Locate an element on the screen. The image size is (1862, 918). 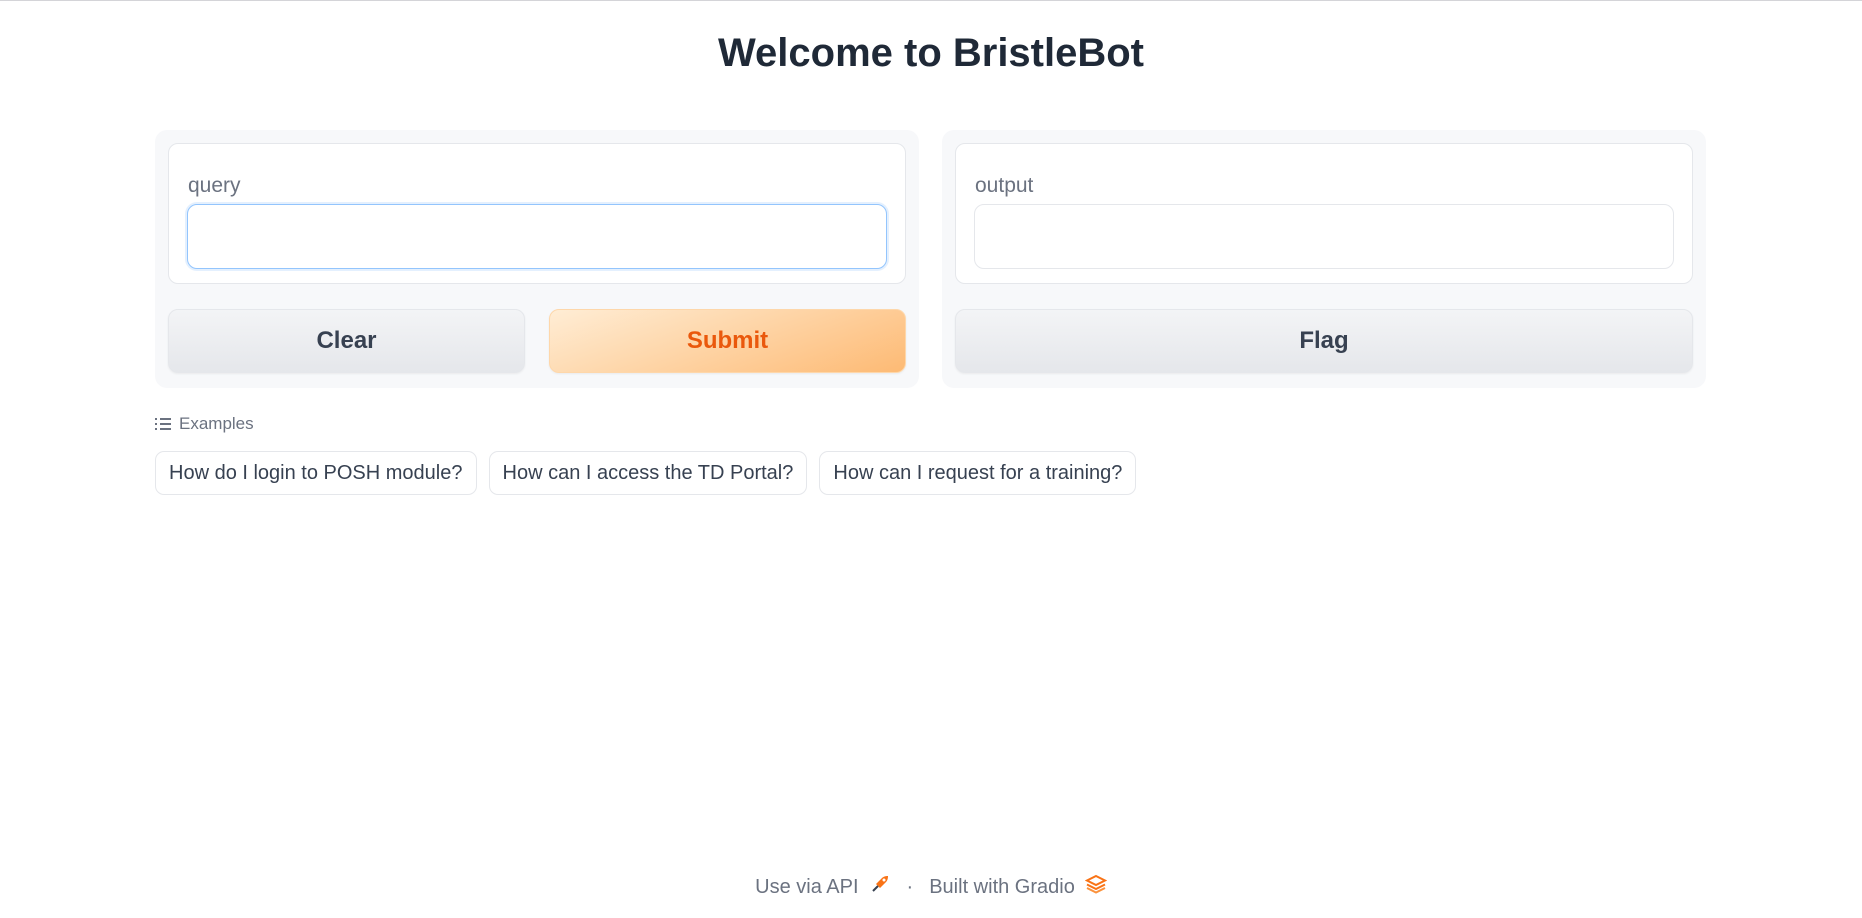
output-field is located at coordinates (1324, 236).